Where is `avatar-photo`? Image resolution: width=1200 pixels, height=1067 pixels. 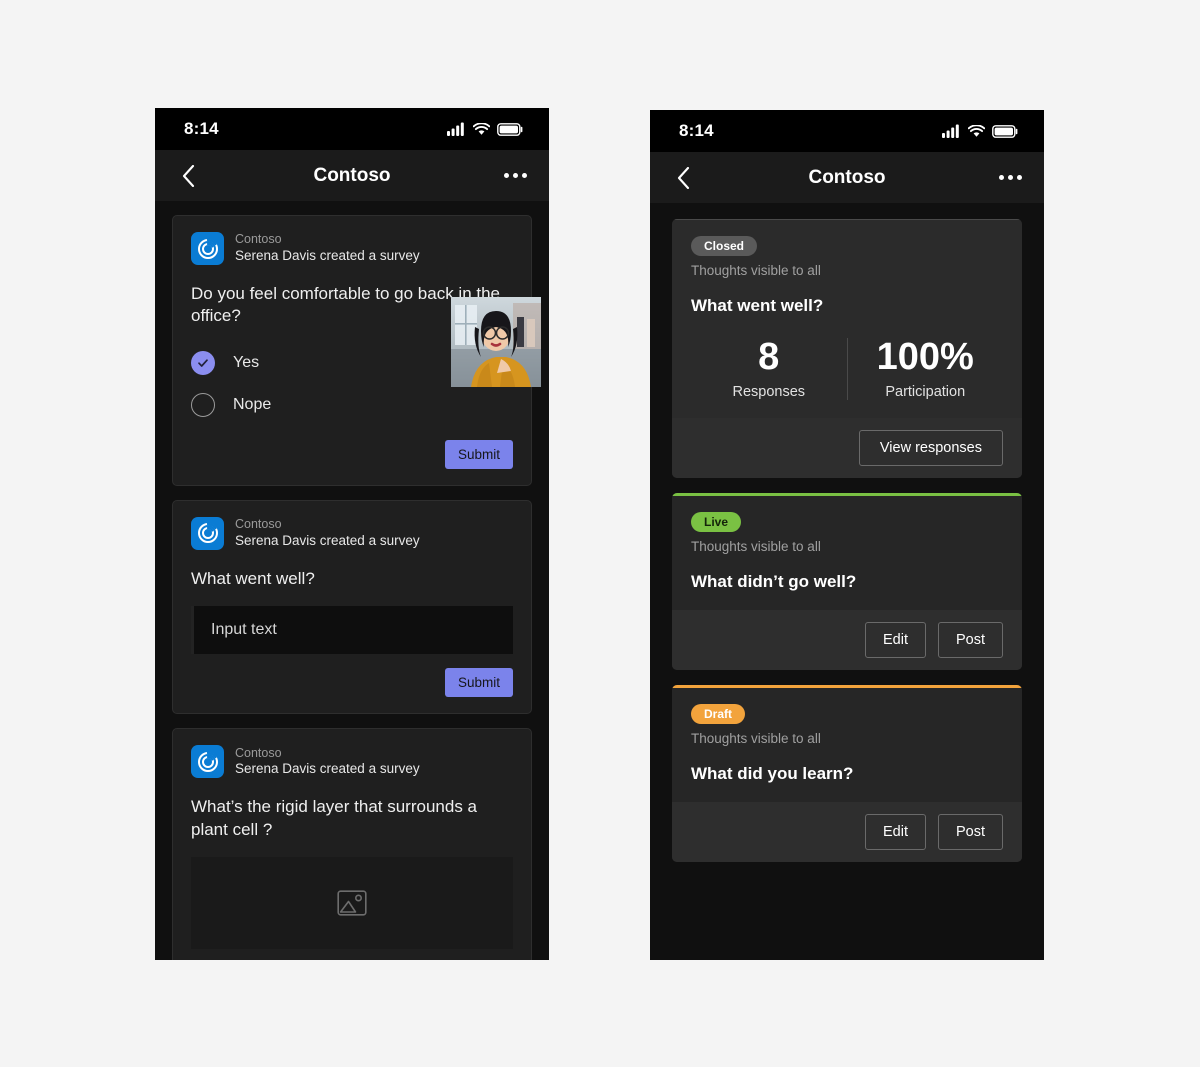 avatar-photo is located at coordinates (496, 342).